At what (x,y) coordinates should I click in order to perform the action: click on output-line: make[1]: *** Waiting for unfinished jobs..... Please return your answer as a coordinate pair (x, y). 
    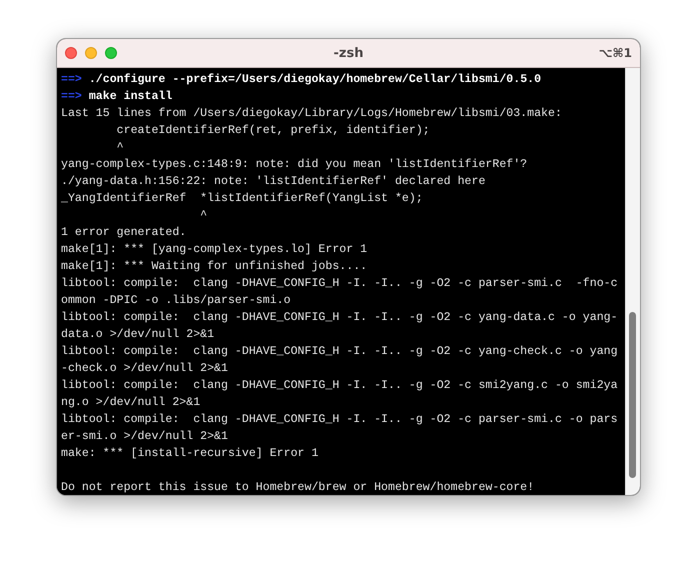
    Looking at the image, I should click on (214, 266).